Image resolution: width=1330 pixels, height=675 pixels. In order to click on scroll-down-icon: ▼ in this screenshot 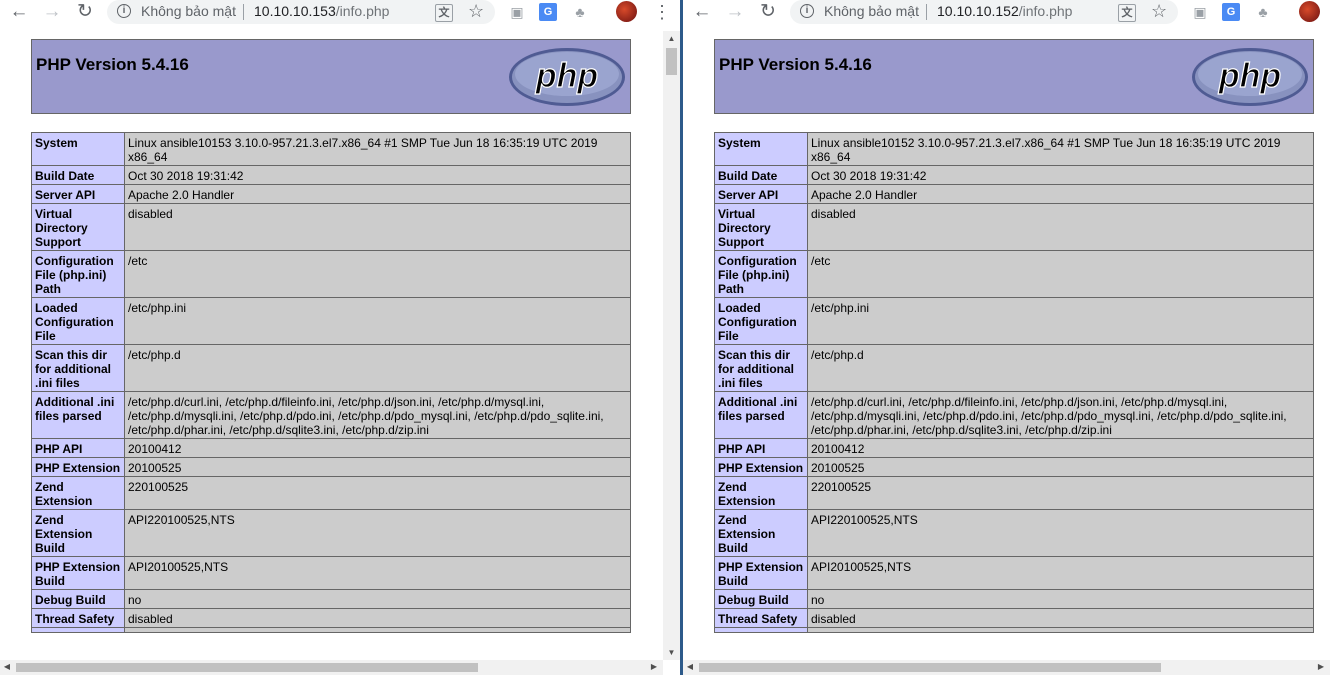, I will do `click(671, 653)`.